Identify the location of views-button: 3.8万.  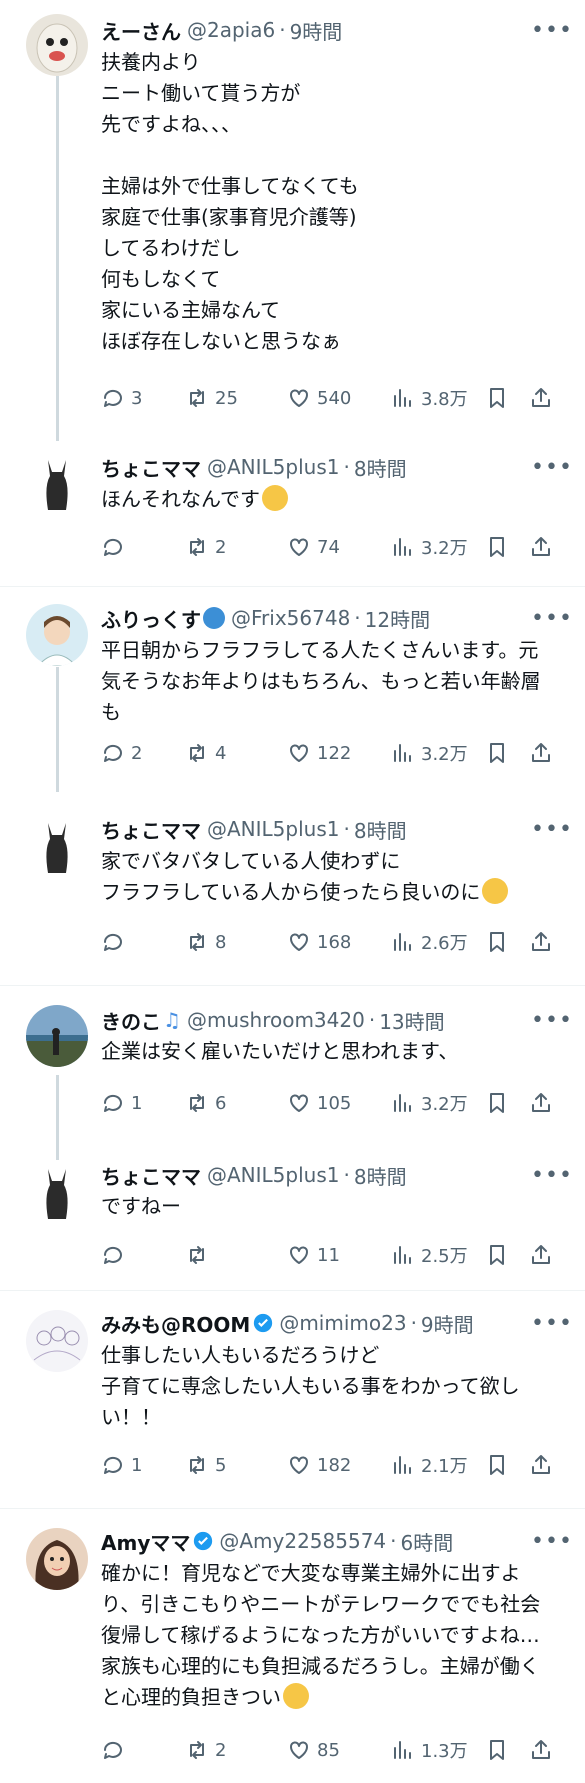
(429, 398).